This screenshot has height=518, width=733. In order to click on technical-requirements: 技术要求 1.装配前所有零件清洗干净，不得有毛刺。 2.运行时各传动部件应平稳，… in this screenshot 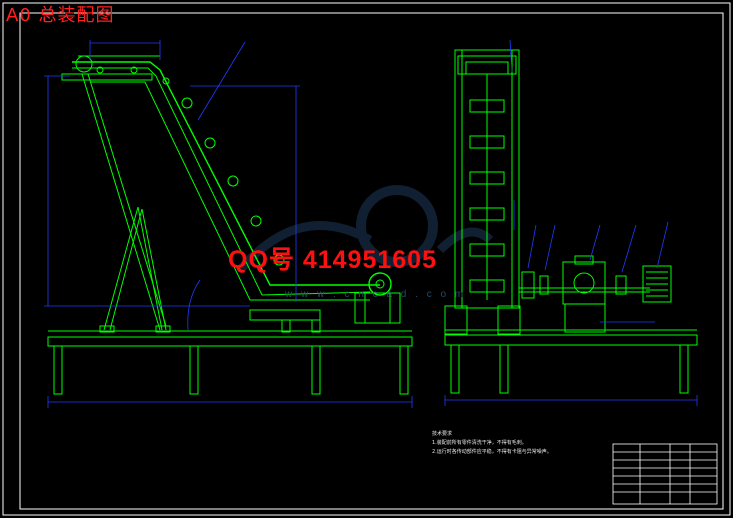, I will do `click(492, 443)`.